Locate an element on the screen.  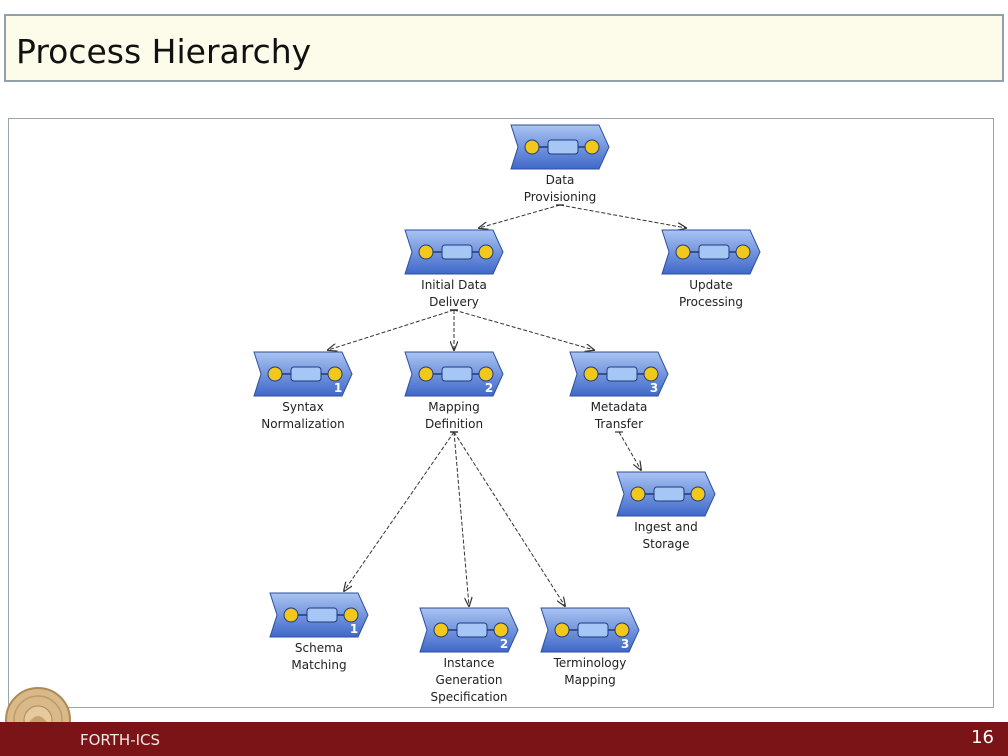
page-number: 16 is located at coordinates (982, 737).